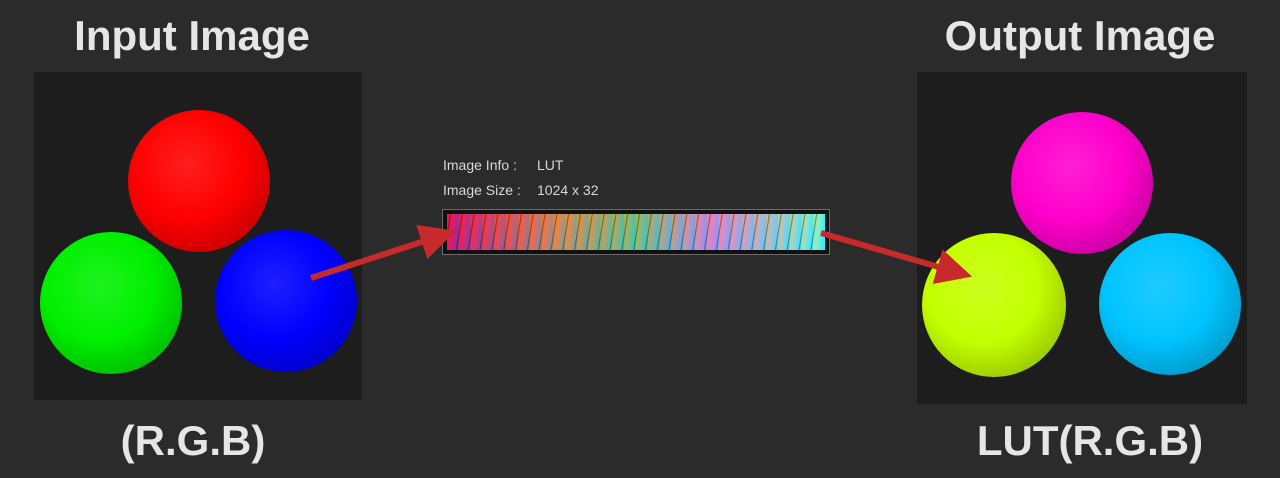 Image resolution: width=1280 pixels, height=478 pixels. Describe the element at coordinates (383, 252) in the screenshot. I see `input-to-lut-arrow` at that location.